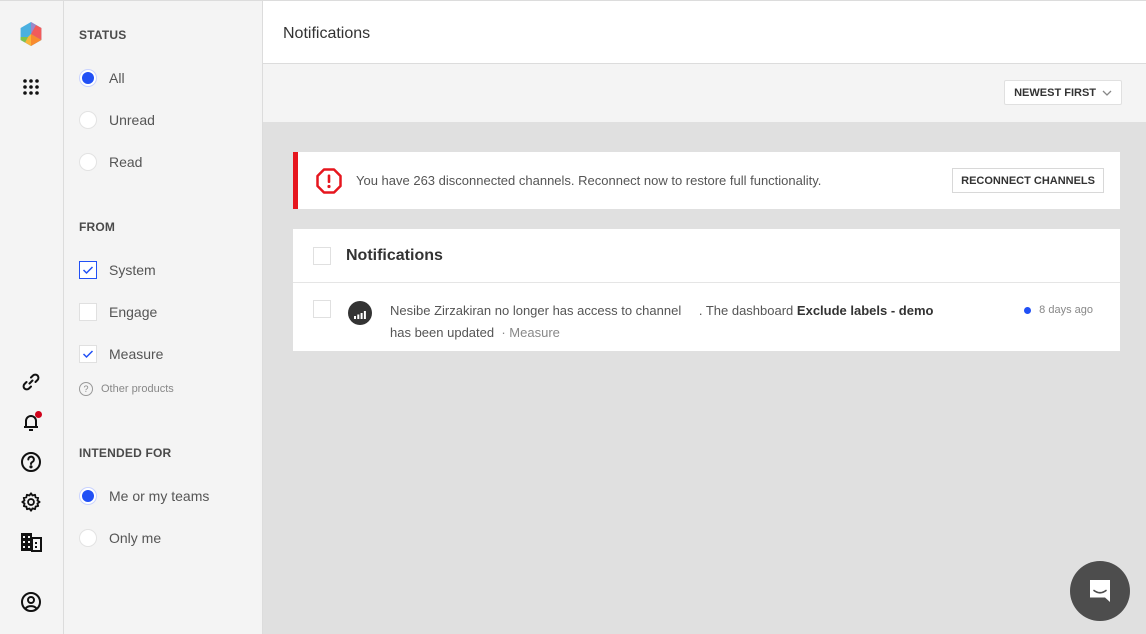 The image size is (1146, 634). What do you see at coordinates (329, 180) in the screenshot?
I see `warning-octagon-icon` at bounding box center [329, 180].